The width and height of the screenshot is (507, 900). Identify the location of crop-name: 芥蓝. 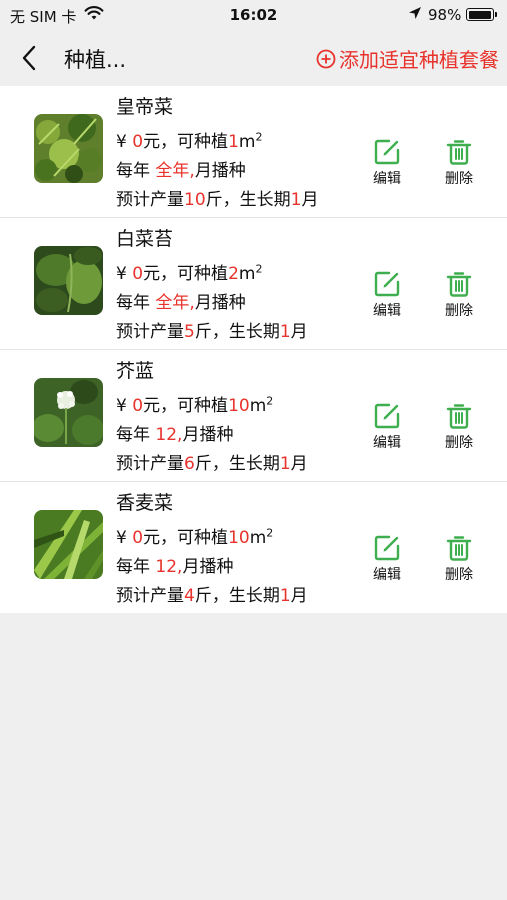
(135, 371).